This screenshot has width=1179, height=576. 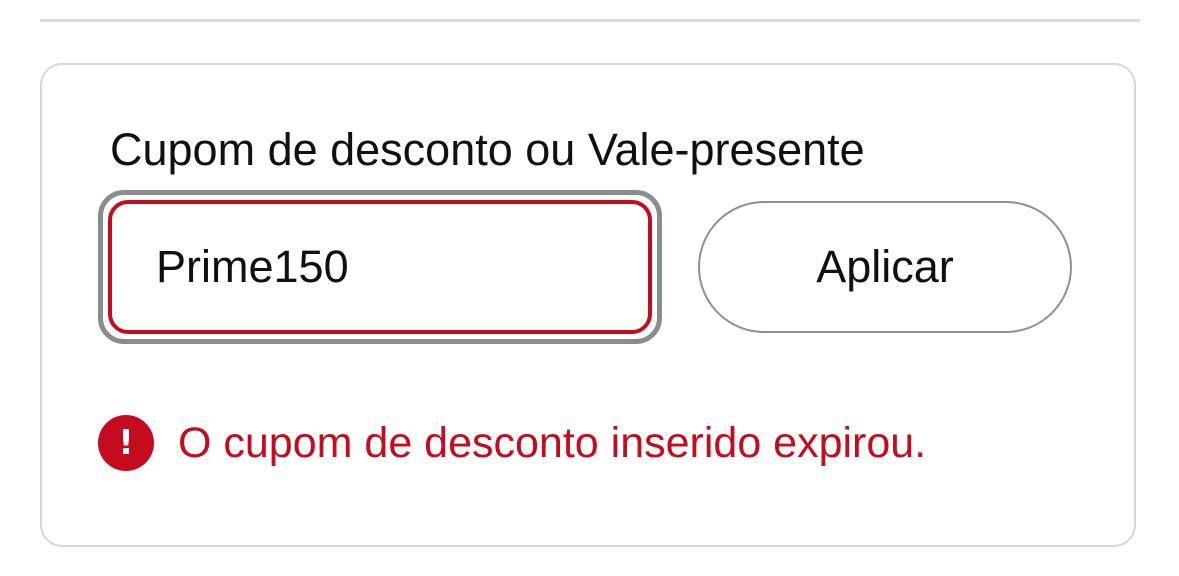 I want to click on coupon-code-input, so click(x=380, y=267).